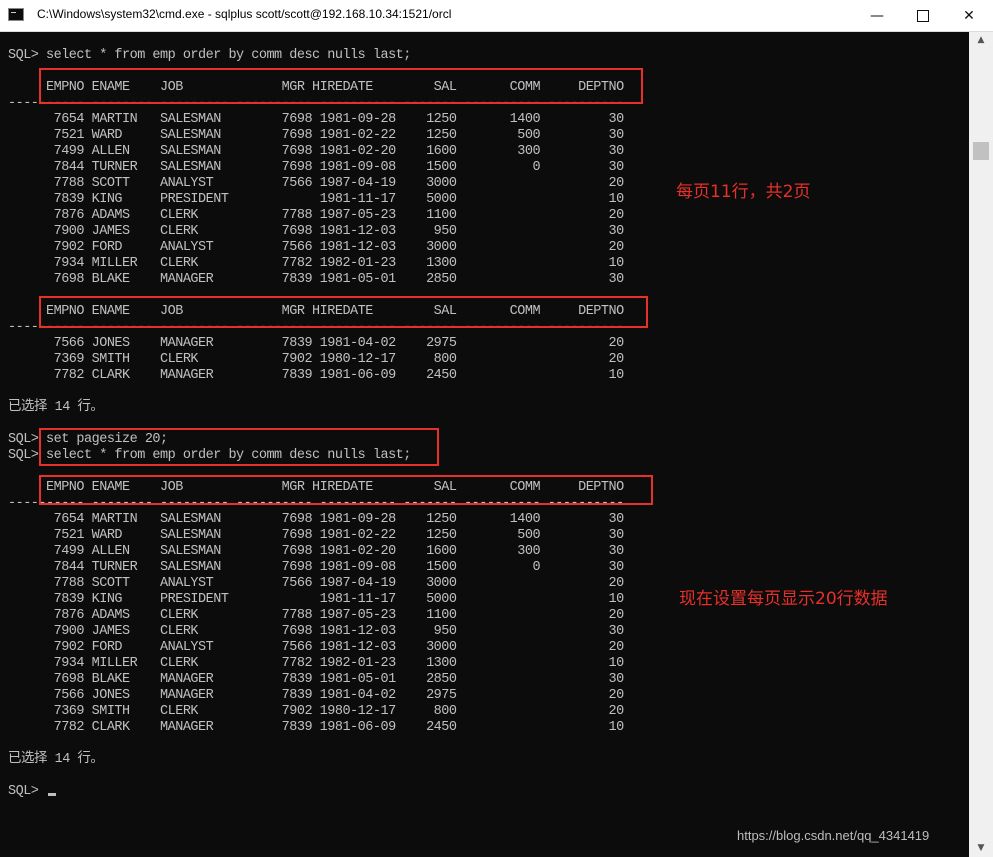 The image size is (993, 857). Describe the element at coordinates (981, 40) in the screenshot. I see `scroll-up-arrow-icon: ▲` at that location.